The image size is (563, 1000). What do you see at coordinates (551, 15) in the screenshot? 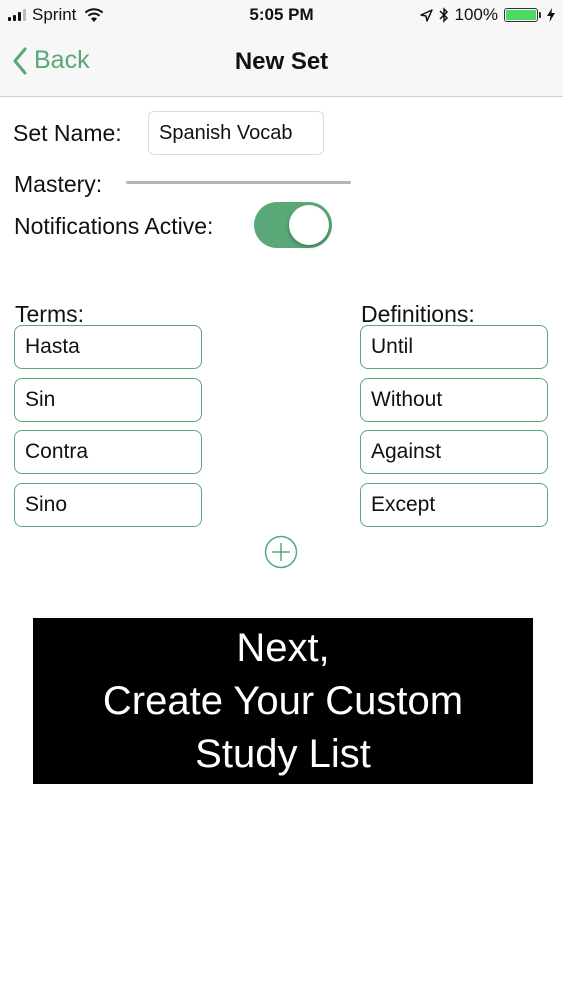
I see `charging-icon` at bounding box center [551, 15].